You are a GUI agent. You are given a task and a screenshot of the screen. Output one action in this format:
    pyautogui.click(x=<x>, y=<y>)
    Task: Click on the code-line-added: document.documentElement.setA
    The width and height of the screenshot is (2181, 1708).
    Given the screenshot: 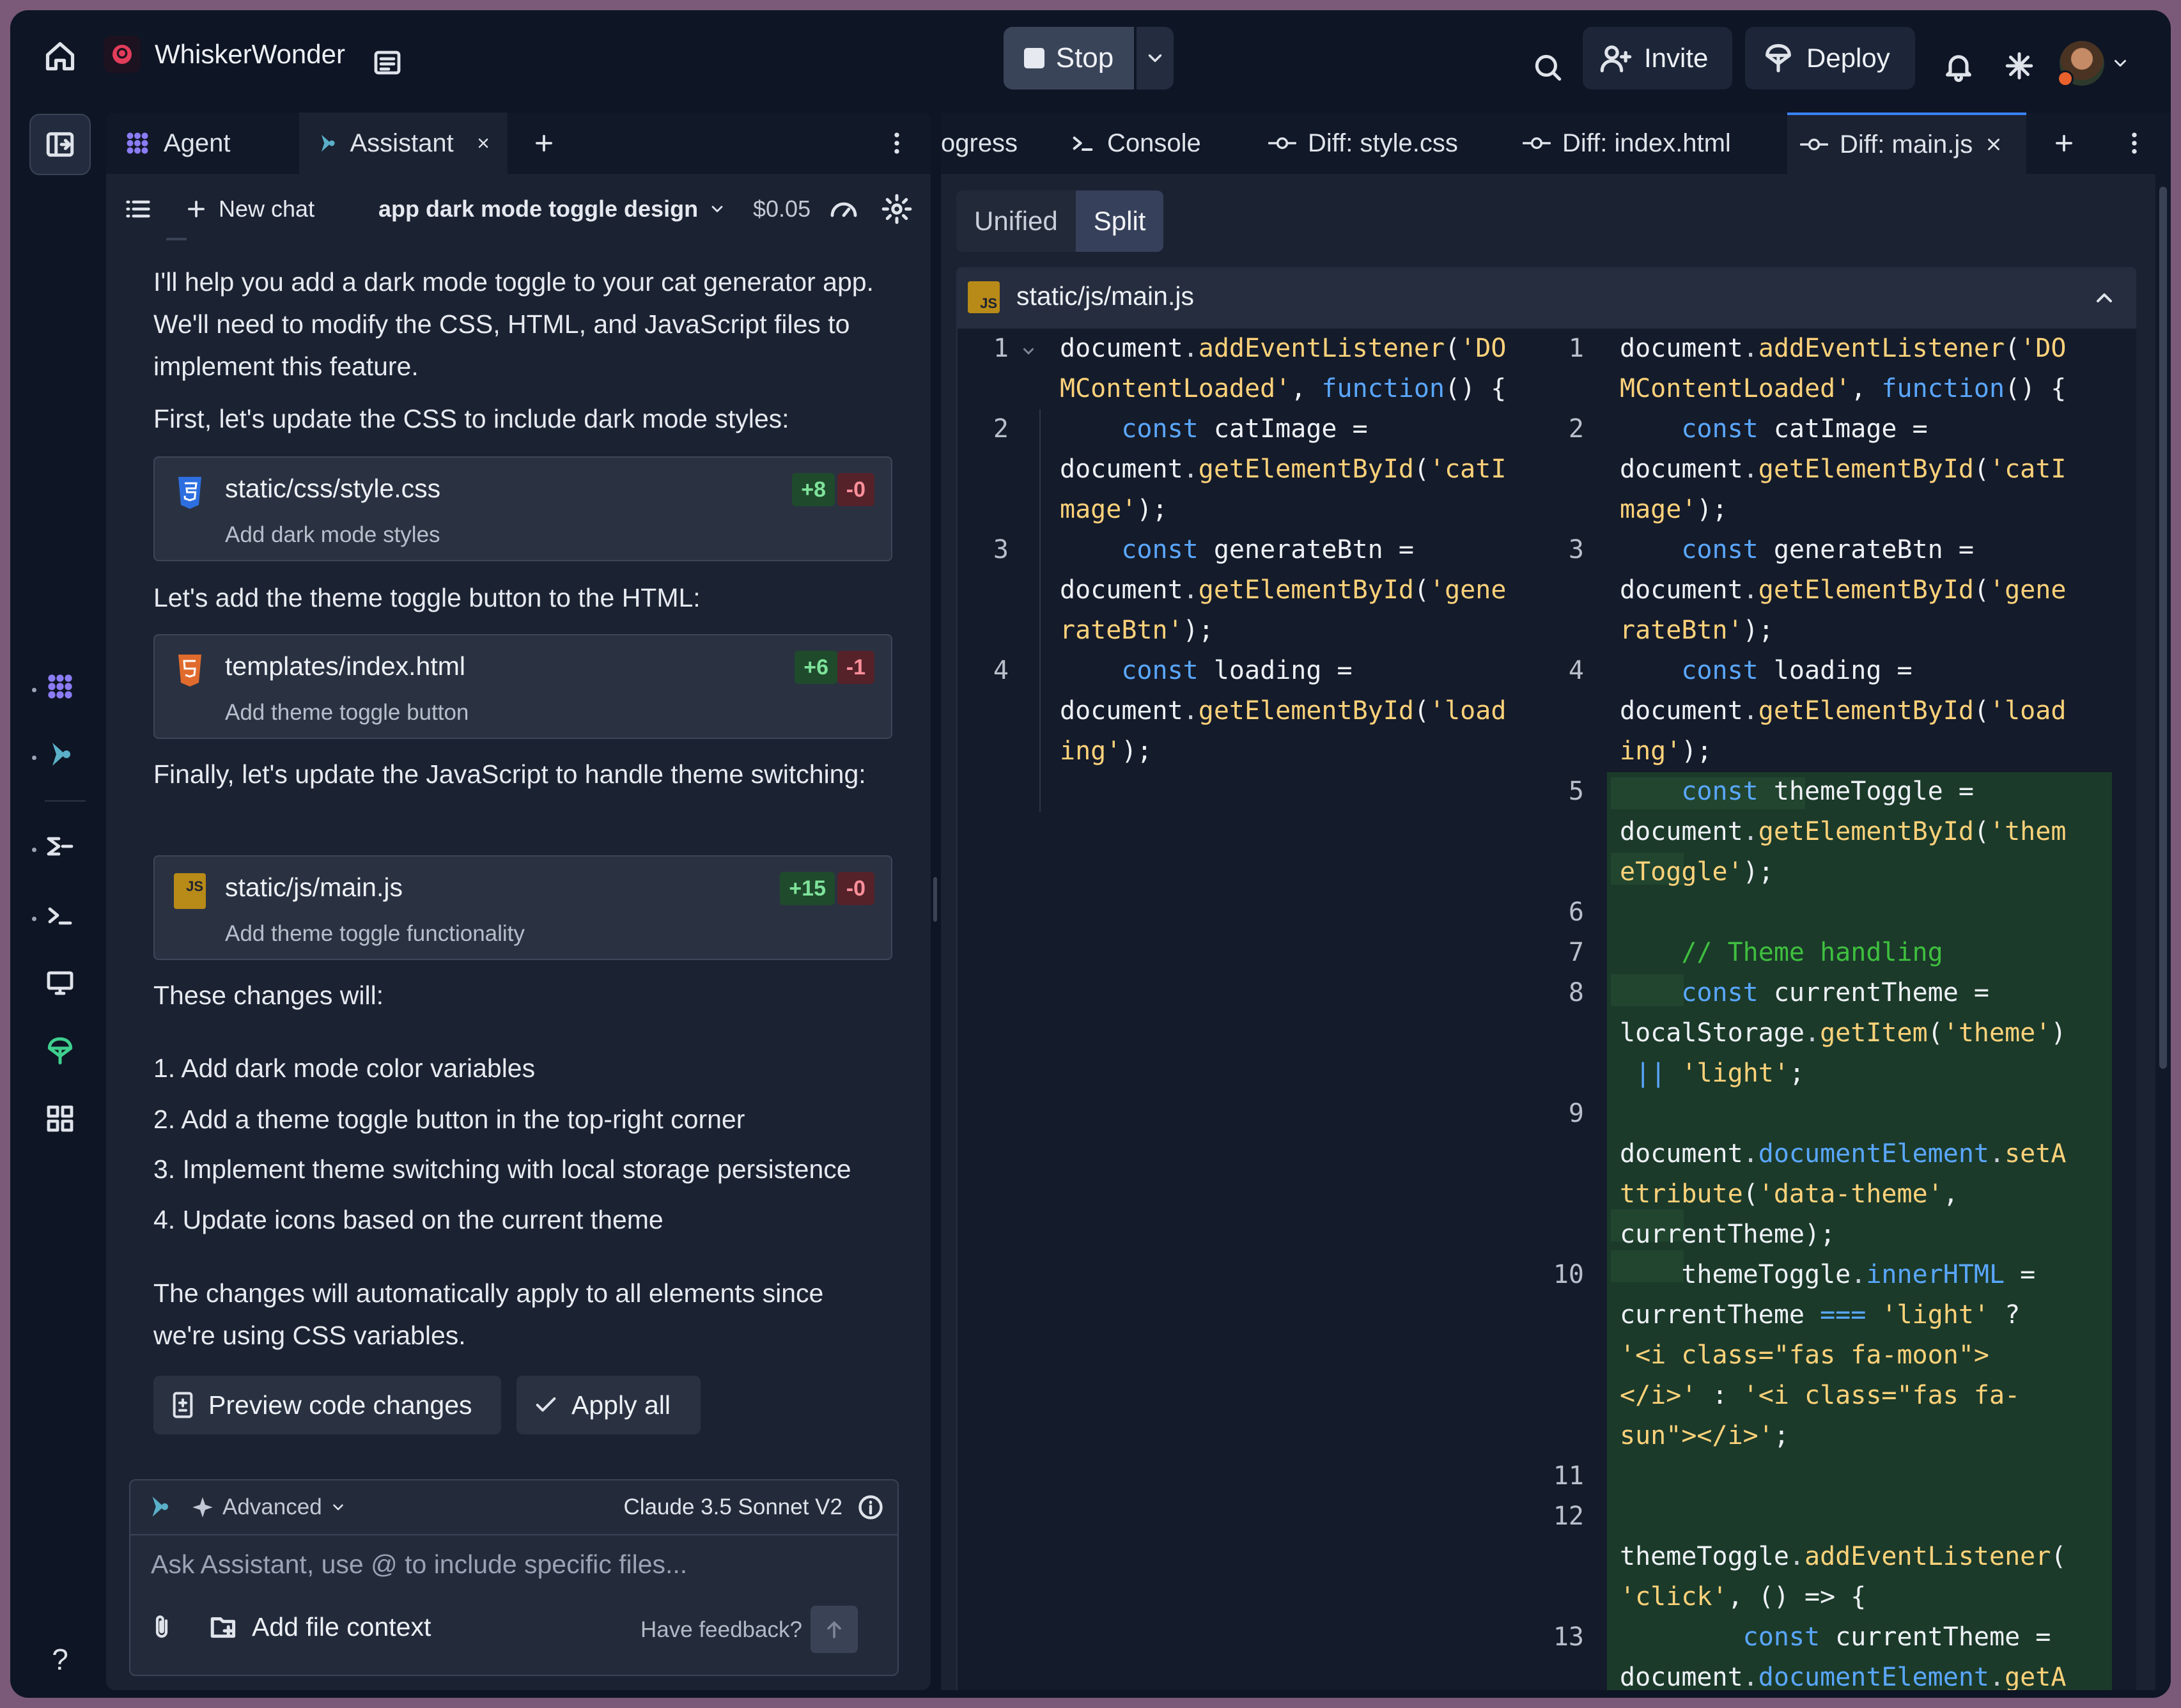 What is the action you would take?
    pyautogui.click(x=1844, y=1153)
    